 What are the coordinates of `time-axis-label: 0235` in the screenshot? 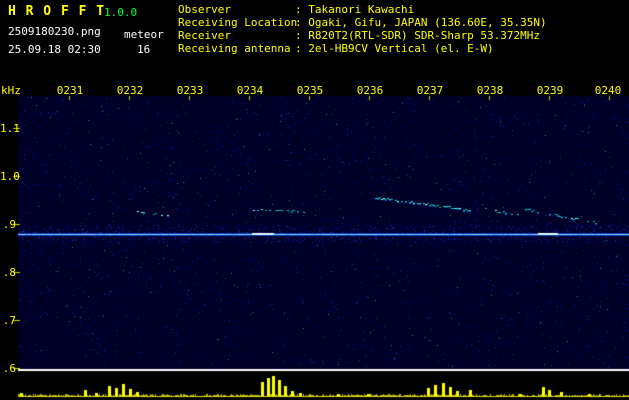 It's located at (310, 90).